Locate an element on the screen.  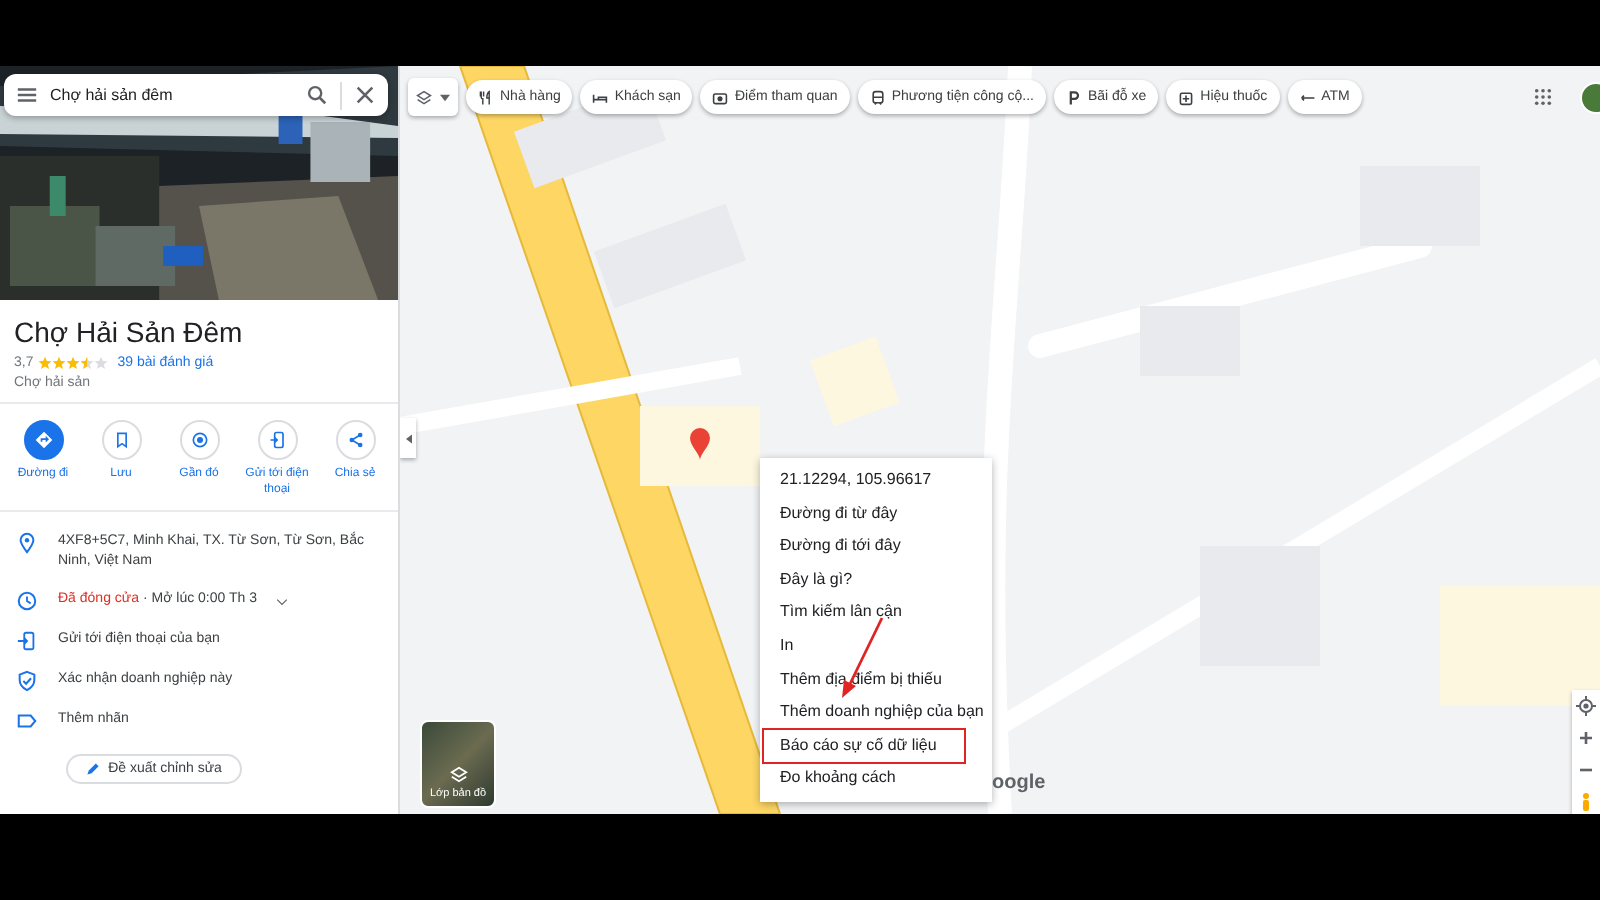
apps-grid-icon is located at coordinates (1543, 97).